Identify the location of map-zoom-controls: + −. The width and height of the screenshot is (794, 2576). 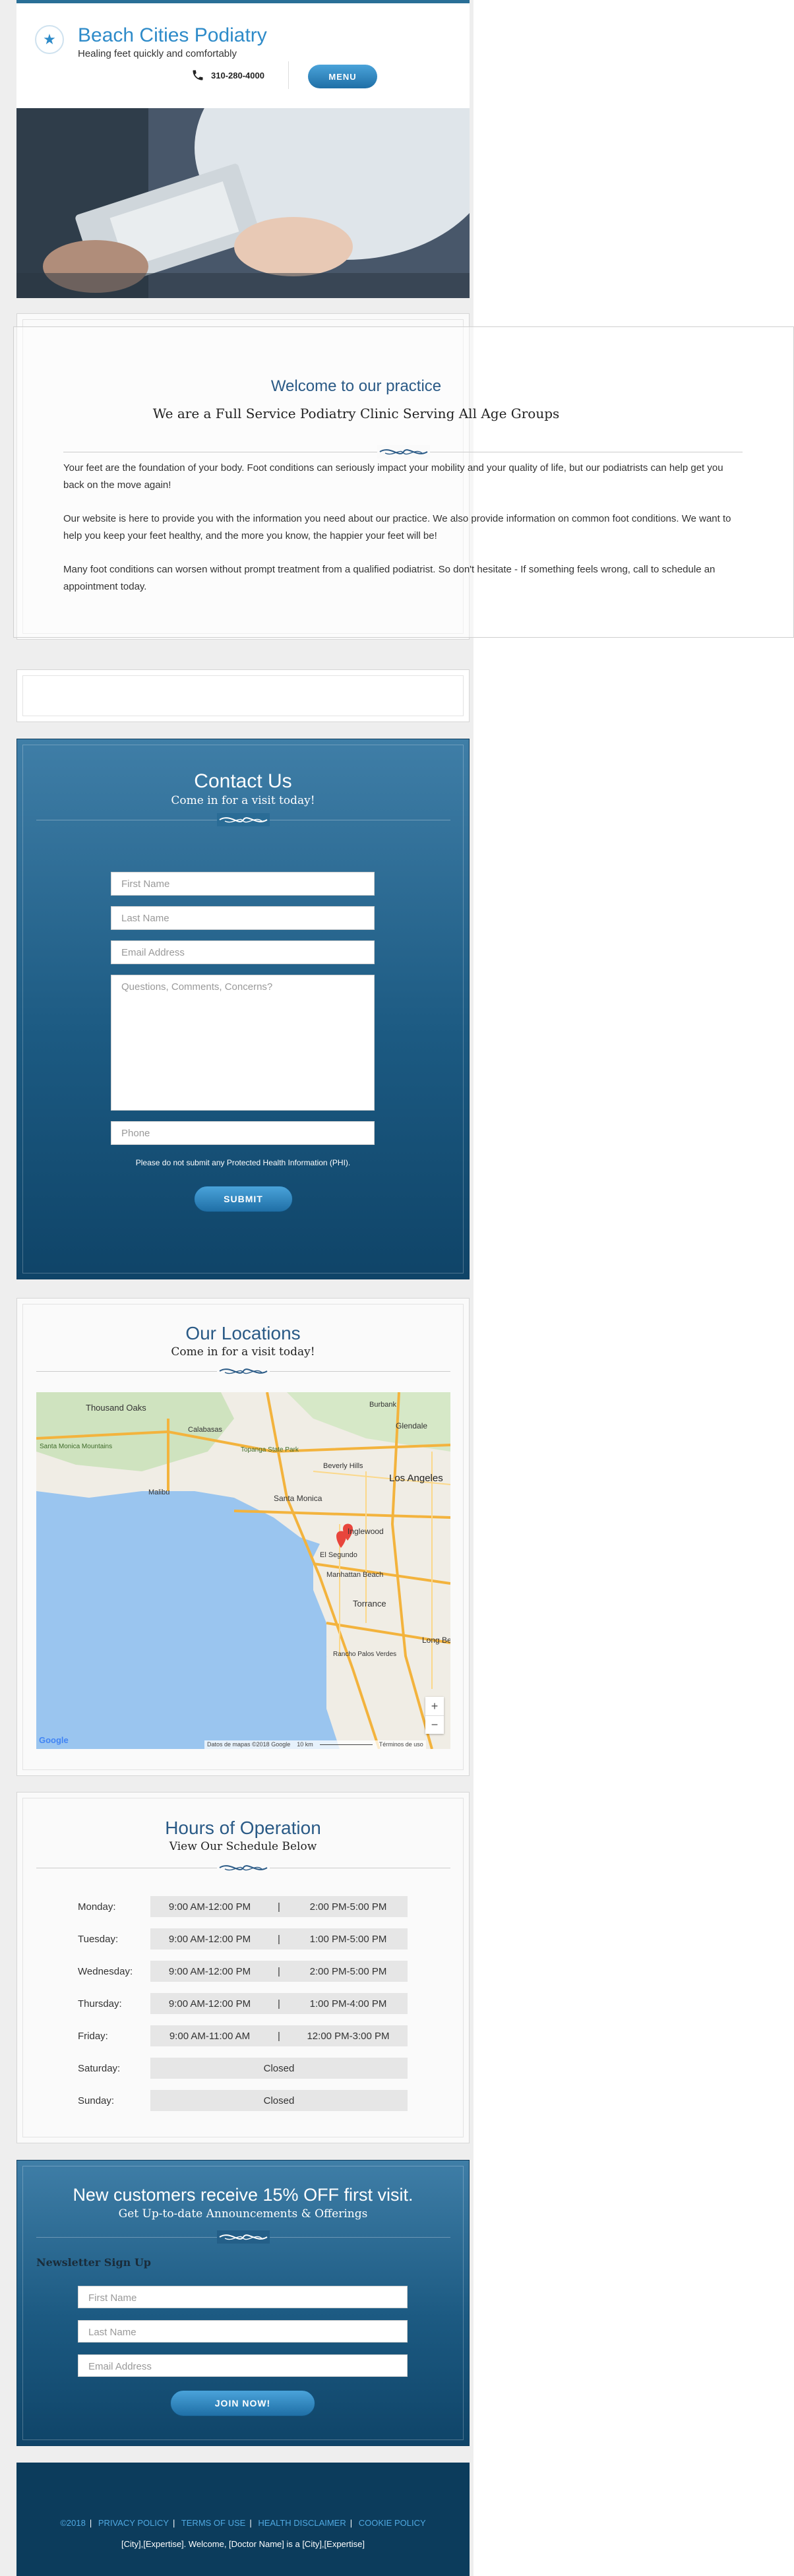
(435, 1715).